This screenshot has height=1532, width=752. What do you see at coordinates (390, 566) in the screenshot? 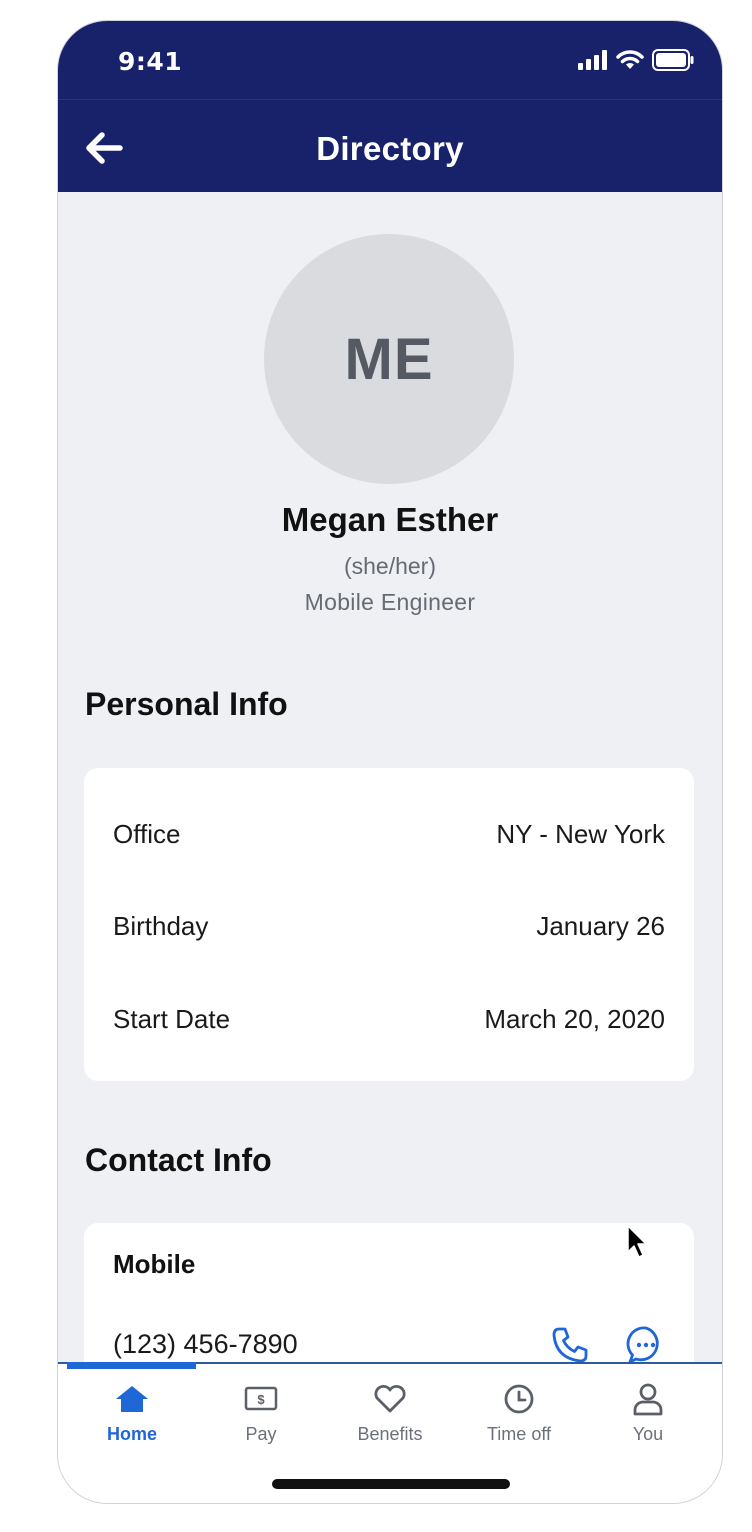
I see `profile-pronouns: (she/her)` at bounding box center [390, 566].